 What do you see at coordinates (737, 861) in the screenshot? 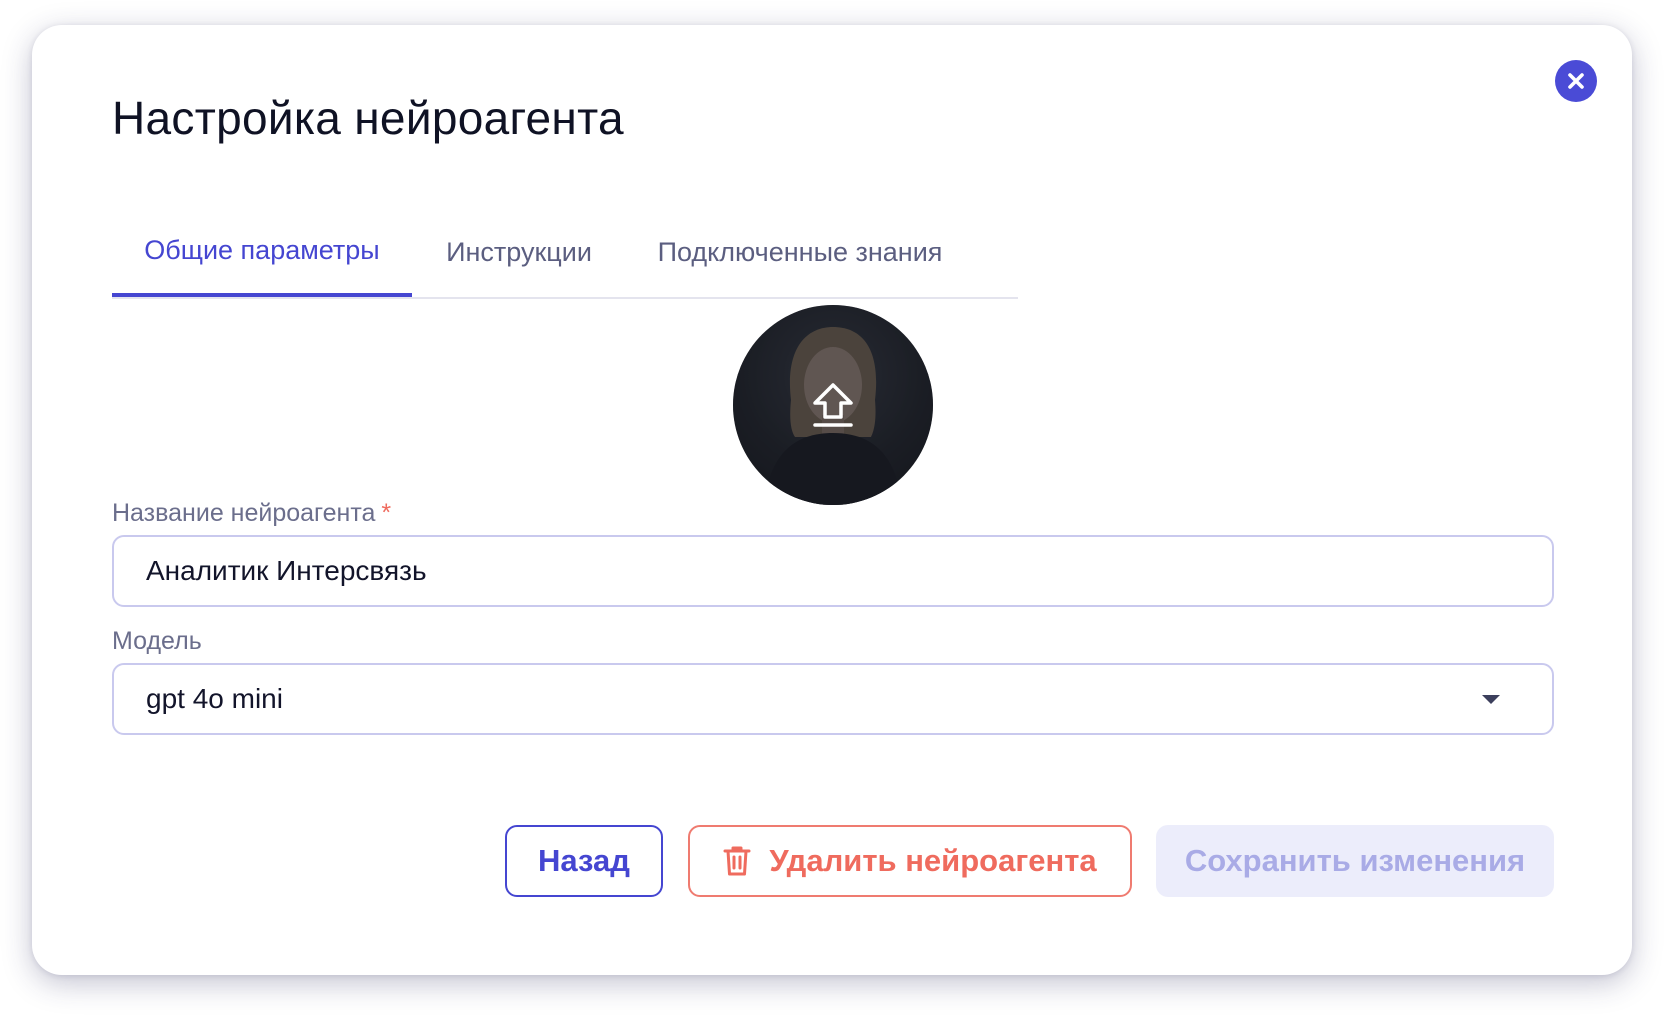
I see `trash-icon` at bounding box center [737, 861].